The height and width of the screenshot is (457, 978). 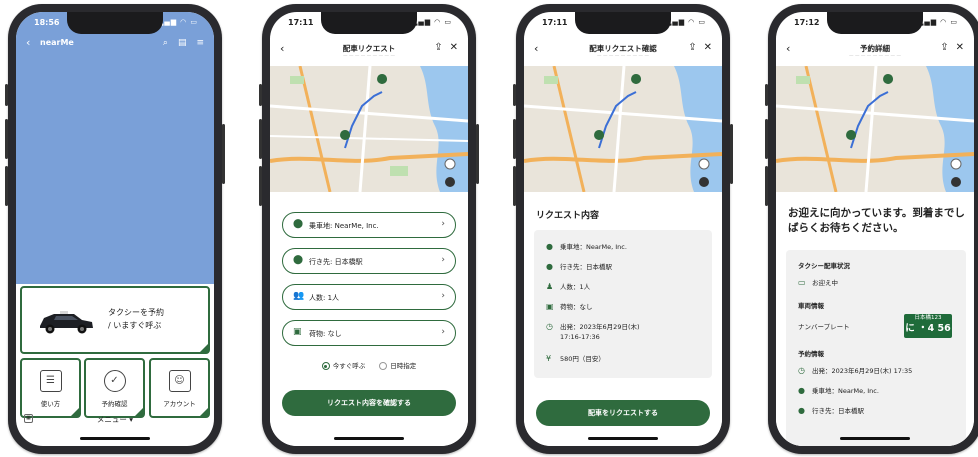 What do you see at coordinates (579, 266) in the screenshot?
I see `summary-destination: ● 行き先：日本橋駅` at bounding box center [579, 266].